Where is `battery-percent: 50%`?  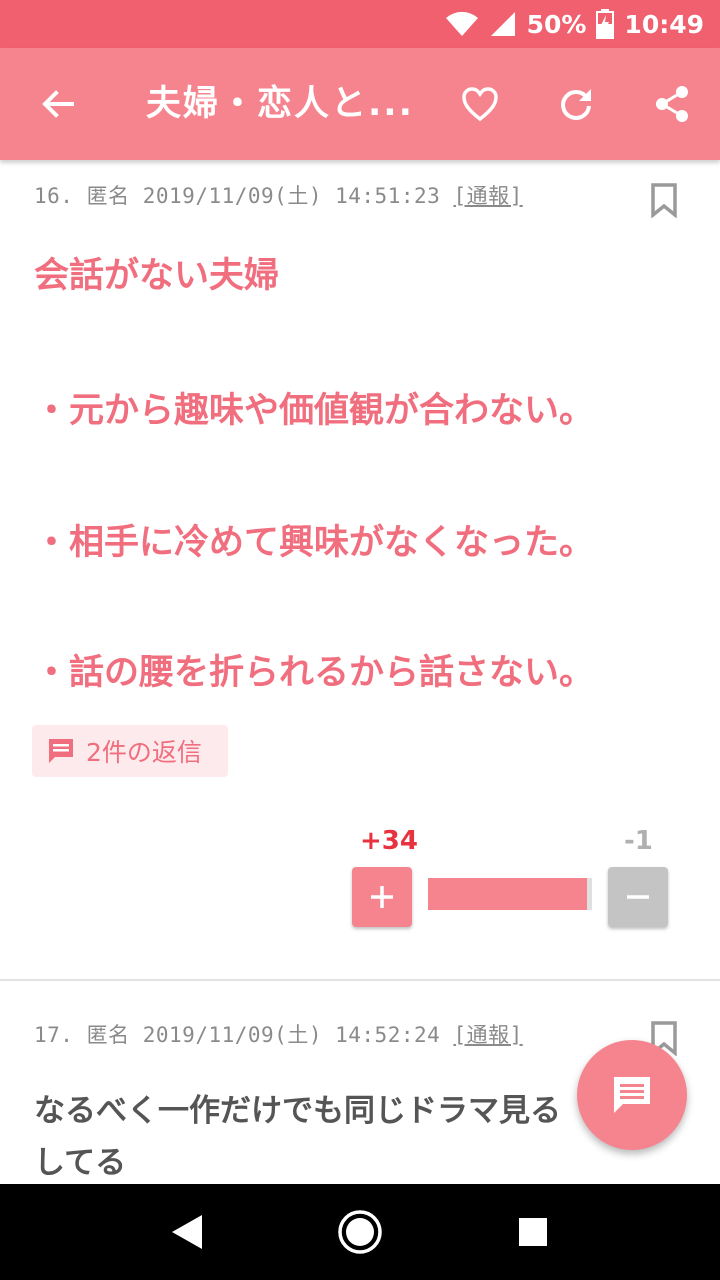
battery-percent: 50% is located at coordinates (556, 24).